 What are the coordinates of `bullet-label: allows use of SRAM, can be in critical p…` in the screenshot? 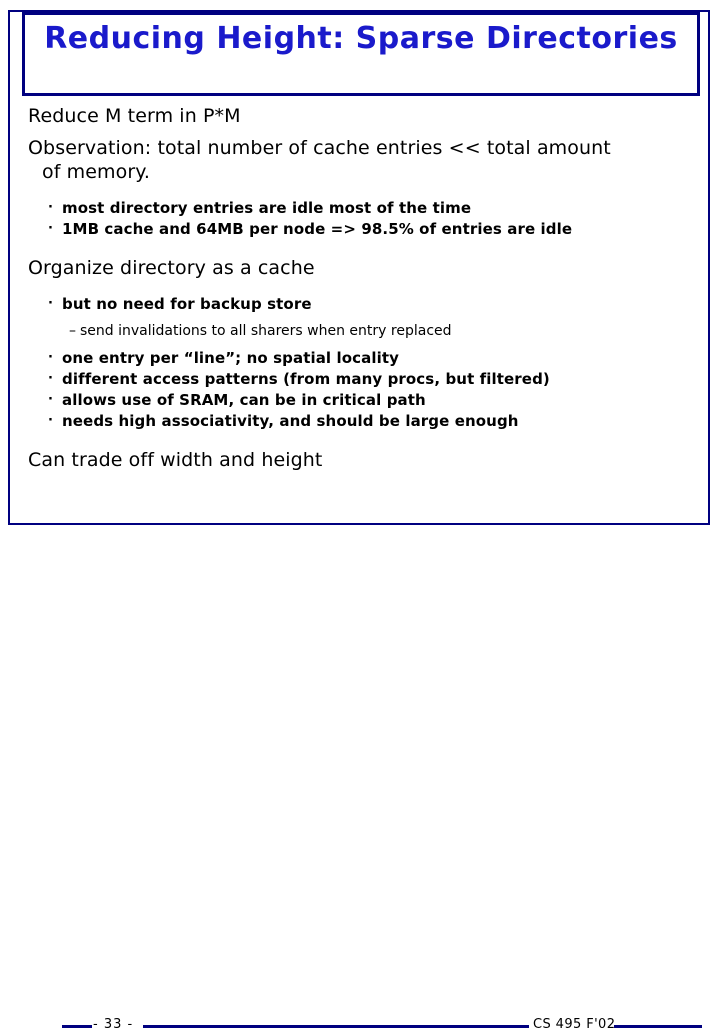 It's located at (244, 400).